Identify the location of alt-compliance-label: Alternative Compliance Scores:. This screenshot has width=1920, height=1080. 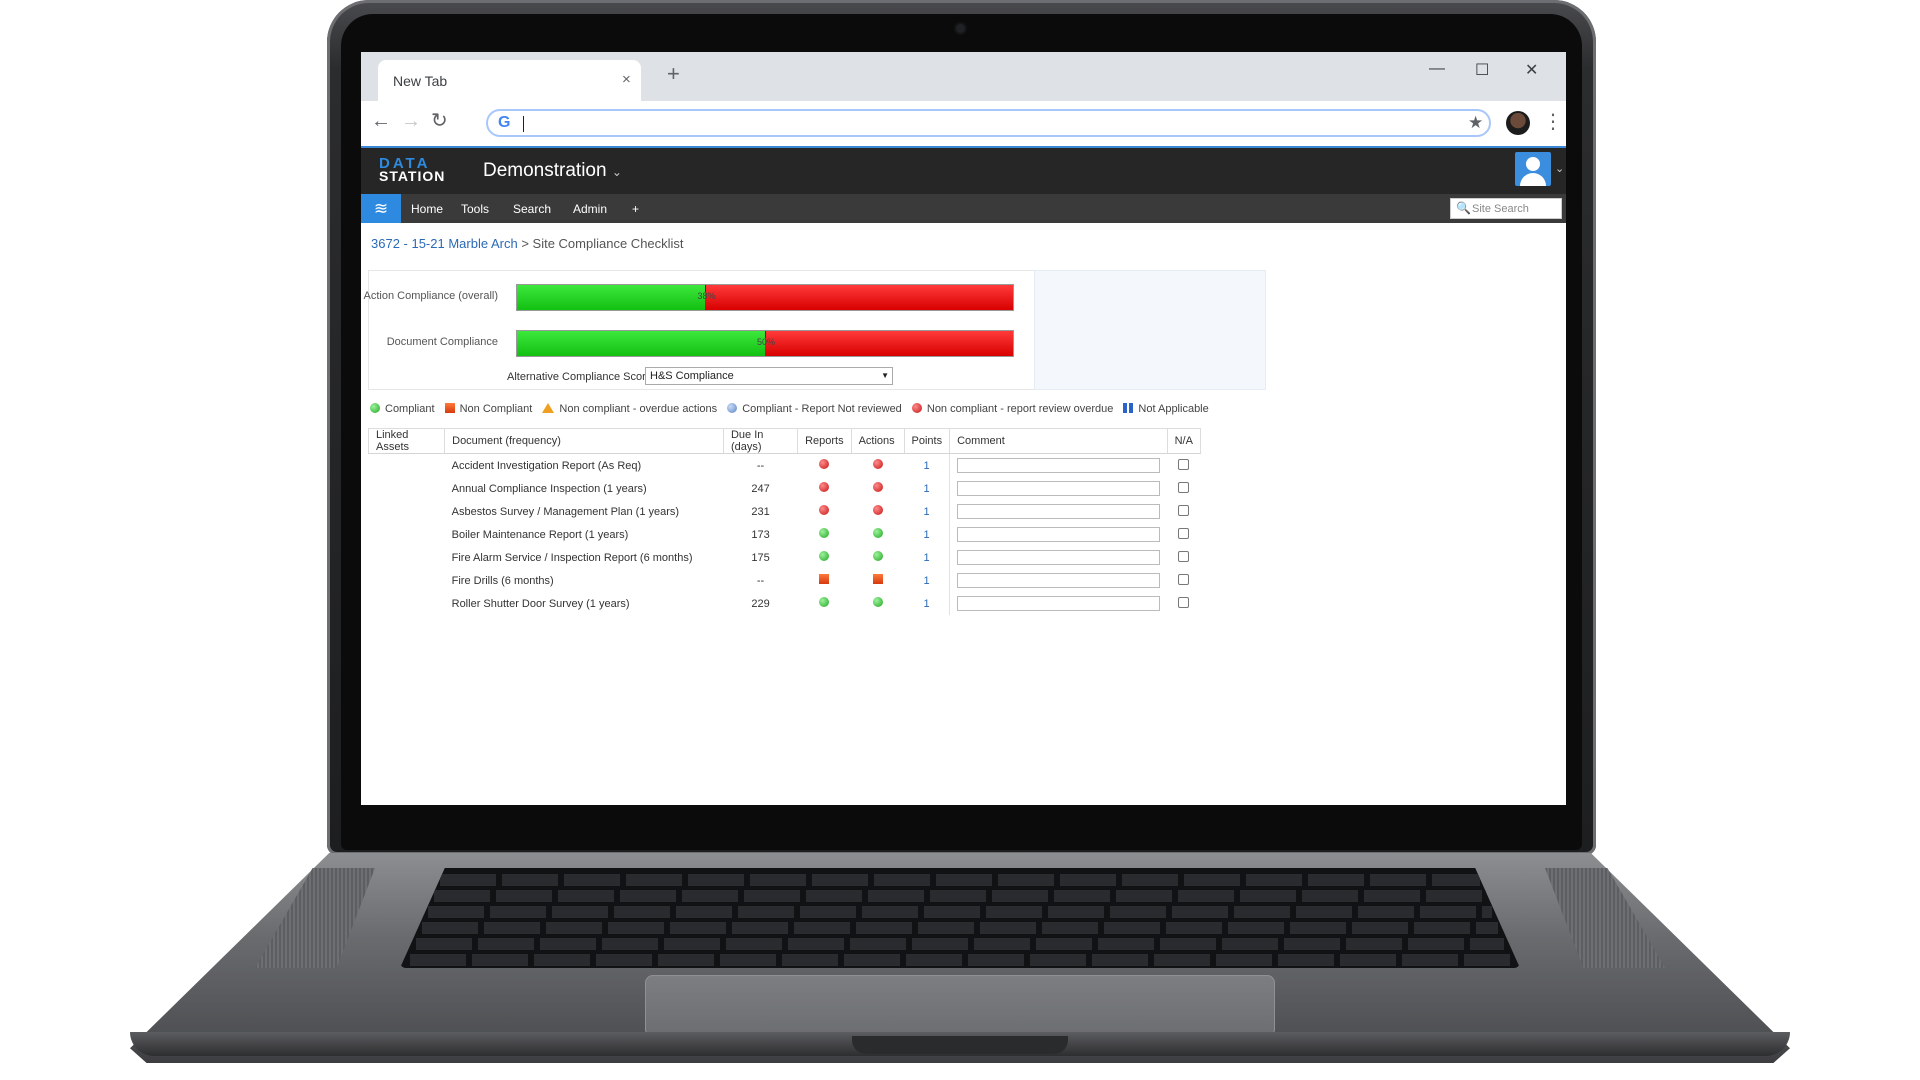
(584, 377).